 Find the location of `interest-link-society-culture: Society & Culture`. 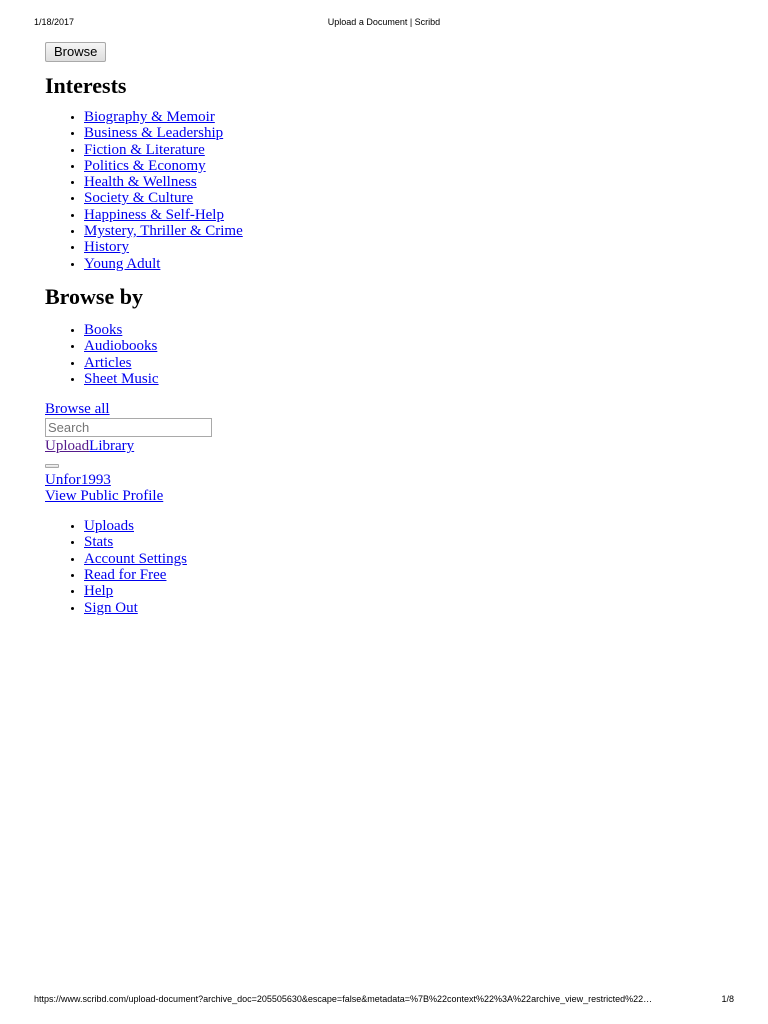

interest-link-society-culture: Society & Culture is located at coordinates (138, 198).